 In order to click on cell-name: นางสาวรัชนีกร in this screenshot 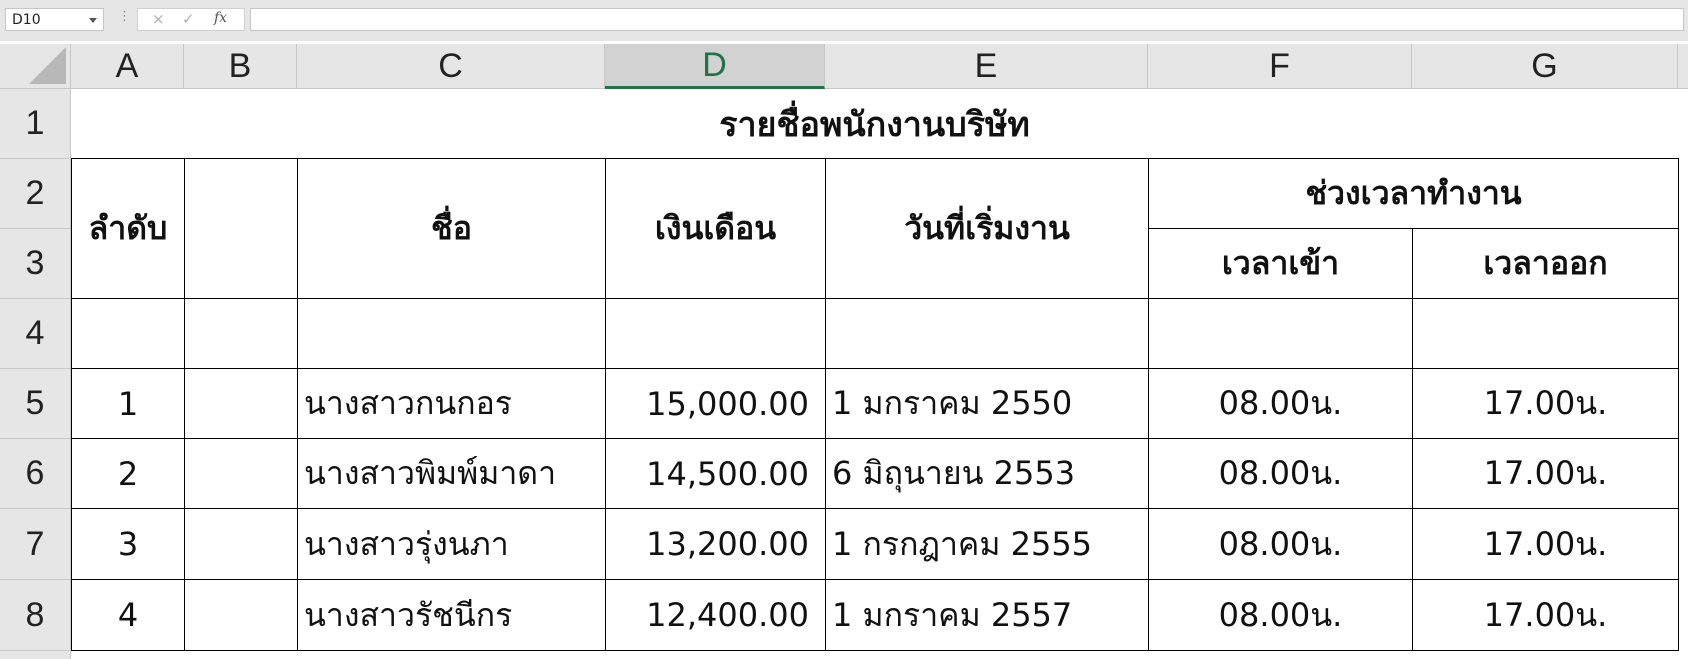, I will do `click(451, 615)`.